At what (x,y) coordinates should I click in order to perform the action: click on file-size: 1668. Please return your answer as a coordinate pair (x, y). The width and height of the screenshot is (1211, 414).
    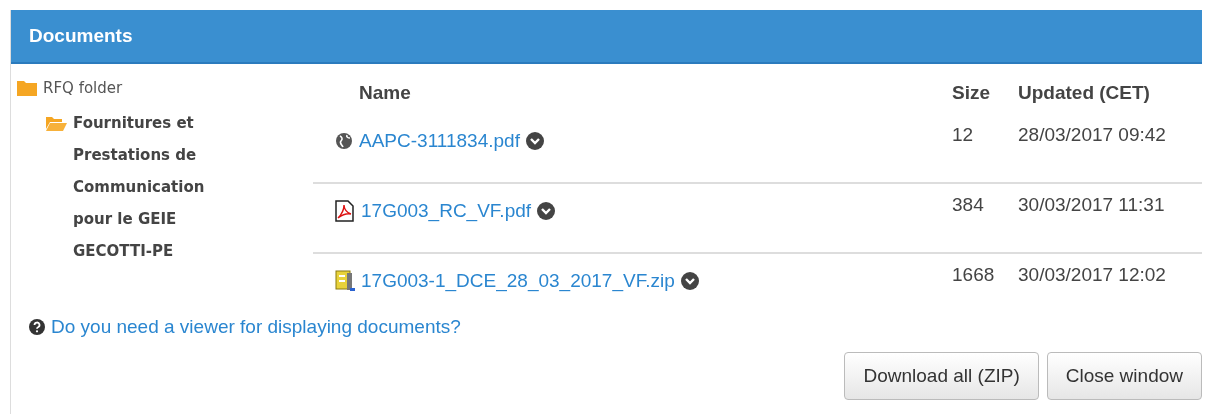
    Looking at the image, I should click on (973, 274).